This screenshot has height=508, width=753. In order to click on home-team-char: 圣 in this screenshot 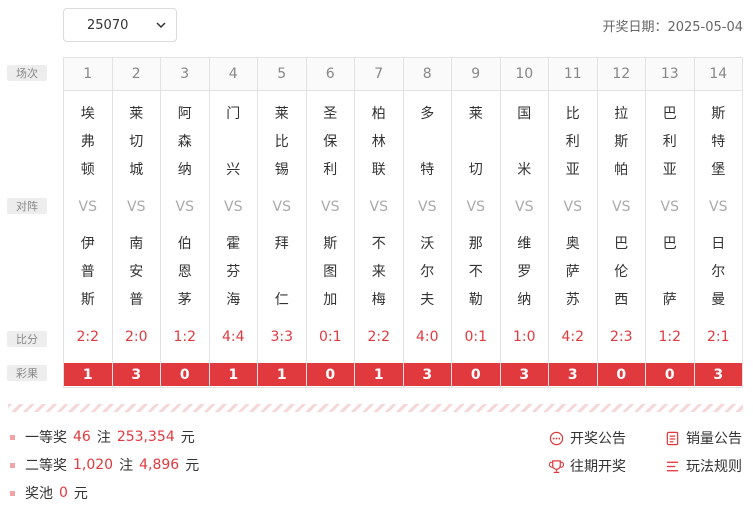, I will do `click(330, 114)`.